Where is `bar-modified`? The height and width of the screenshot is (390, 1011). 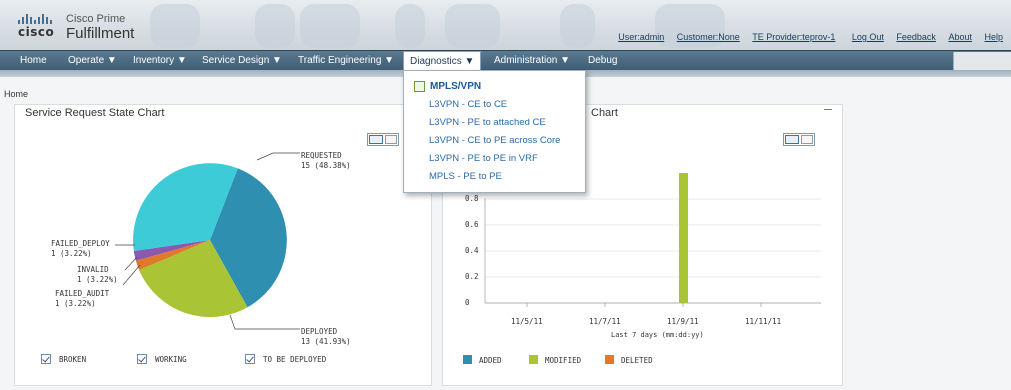 bar-modified is located at coordinates (683, 238).